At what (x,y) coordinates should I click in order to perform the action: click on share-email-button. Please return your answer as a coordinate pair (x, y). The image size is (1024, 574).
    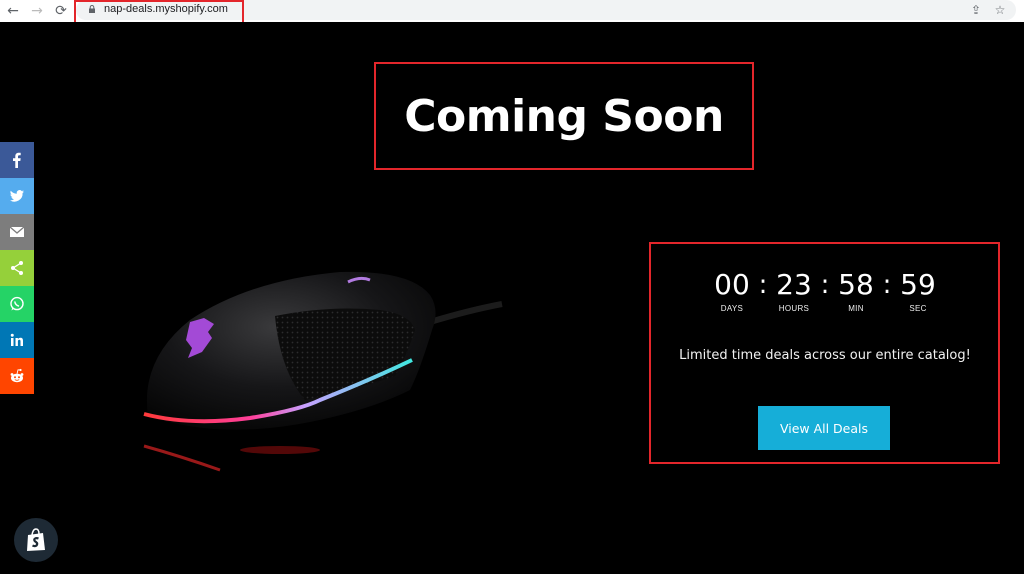
    Looking at the image, I should click on (17, 232).